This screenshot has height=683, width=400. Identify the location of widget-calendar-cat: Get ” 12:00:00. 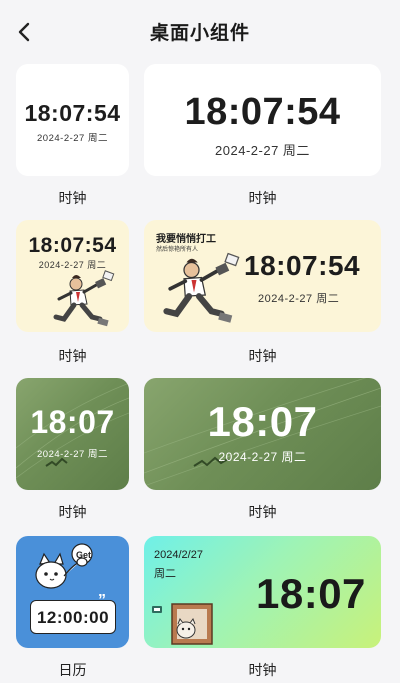
(72, 592).